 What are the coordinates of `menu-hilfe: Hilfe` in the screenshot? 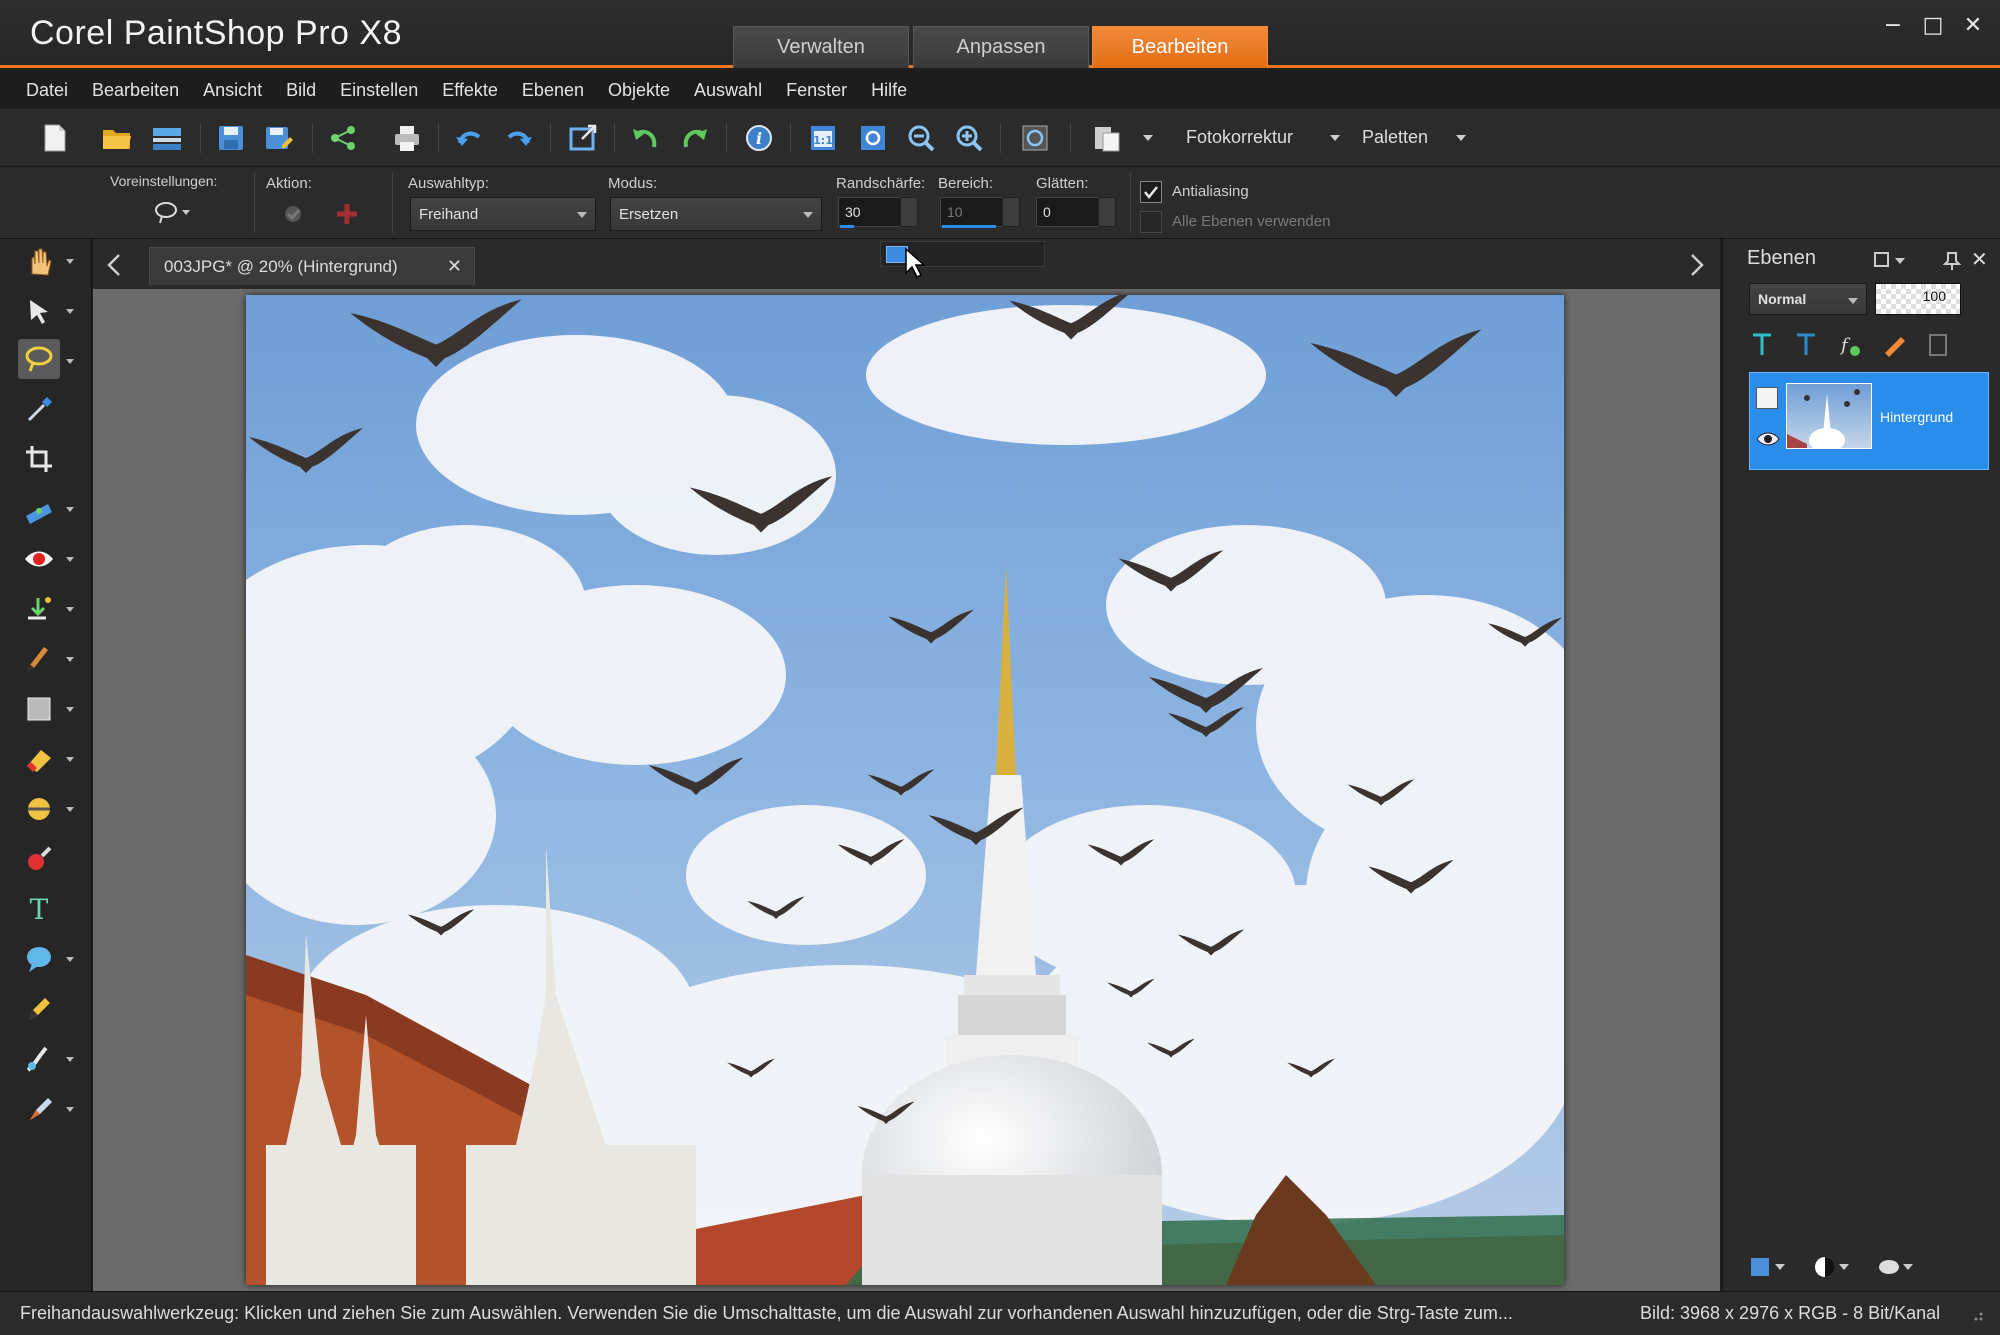 It's located at (889, 90).